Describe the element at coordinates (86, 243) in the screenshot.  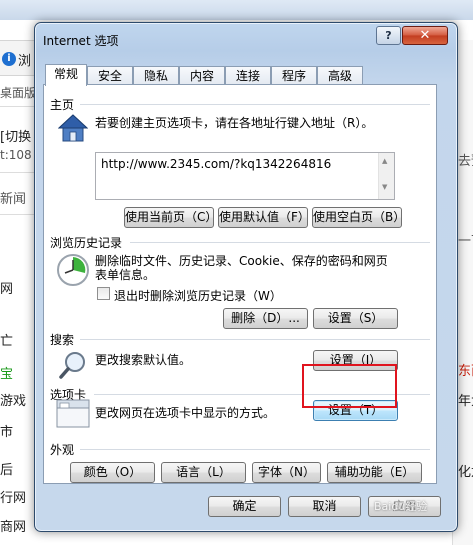
I see `history-section-title: 浏览历史记录` at that location.